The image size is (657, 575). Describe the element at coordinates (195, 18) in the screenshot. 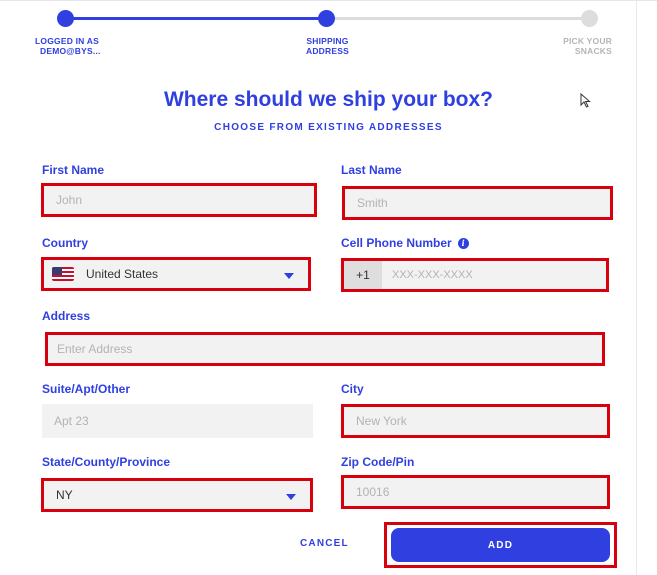

I see `progress-fill` at that location.